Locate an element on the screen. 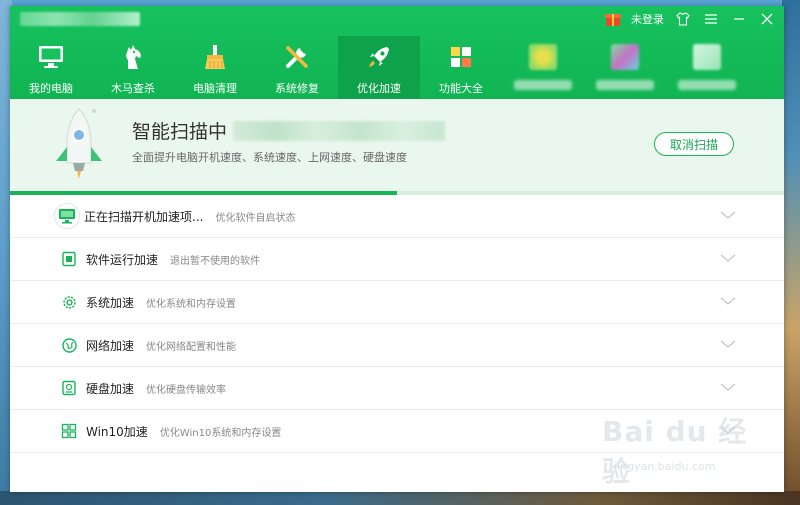 Image resolution: width=800 pixels, height=505 pixels. cancel-scan-button: 取消扫描 is located at coordinates (694, 144).